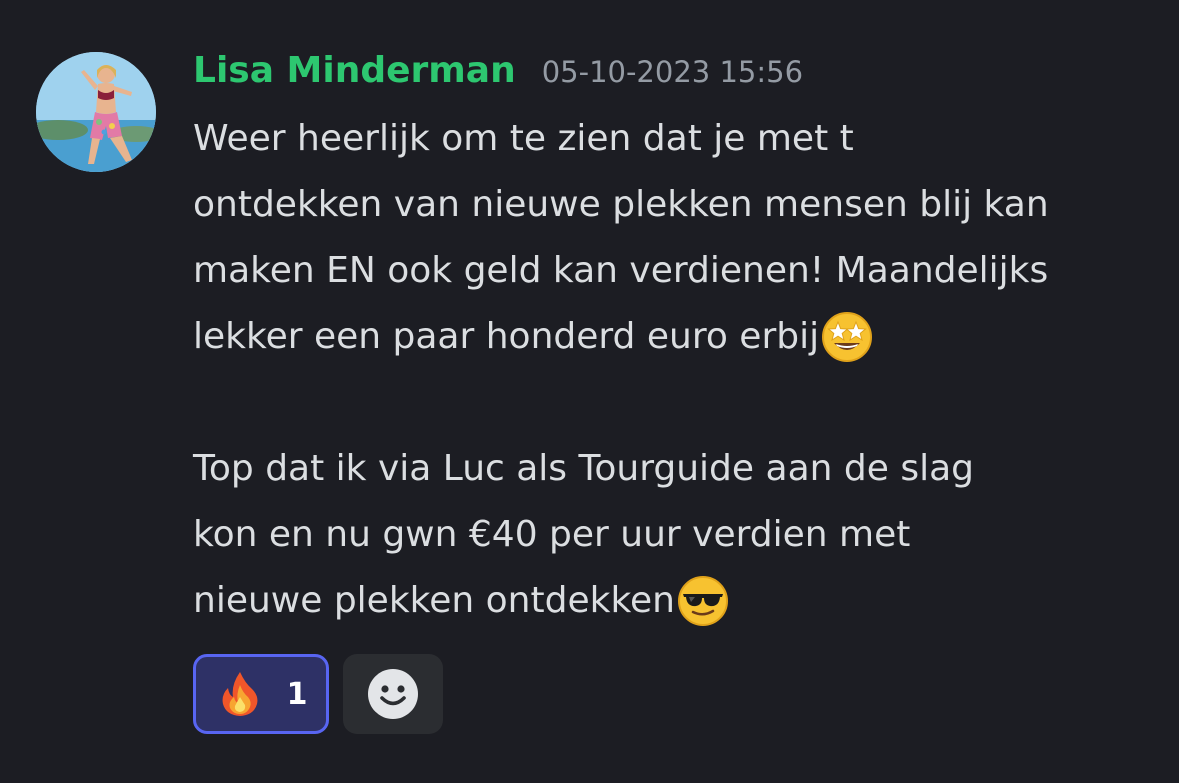  I want to click on message-line-blank, so click(673, 403).